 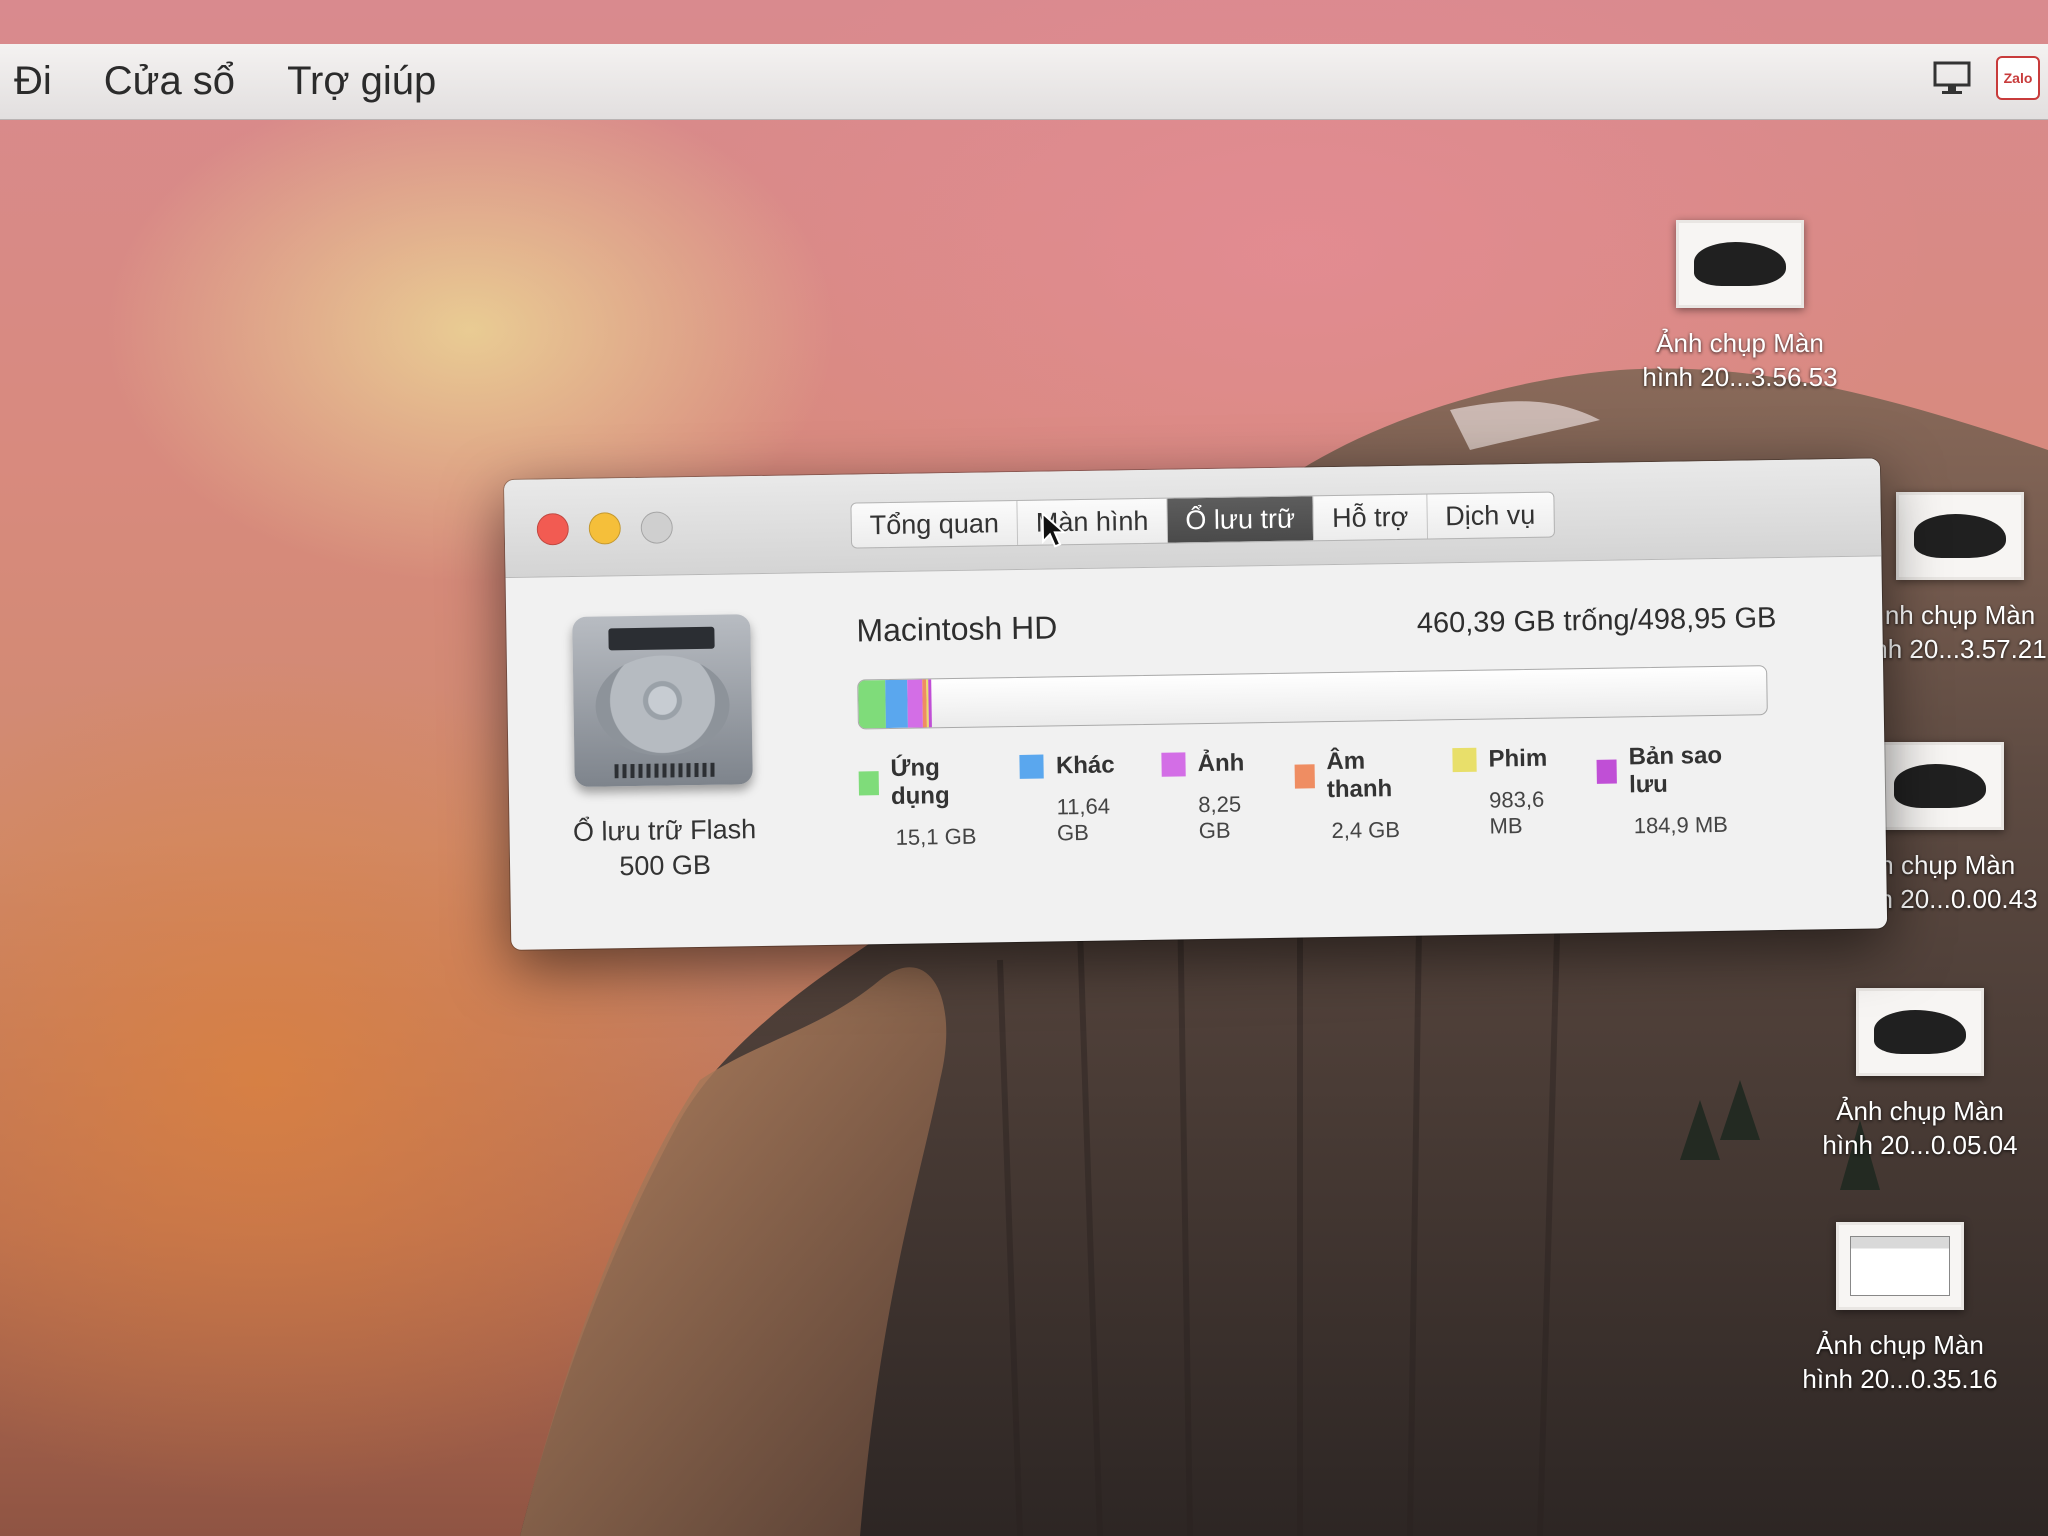 What do you see at coordinates (1366, 830) in the screenshot?
I see `legend-value: 2,4 GB` at bounding box center [1366, 830].